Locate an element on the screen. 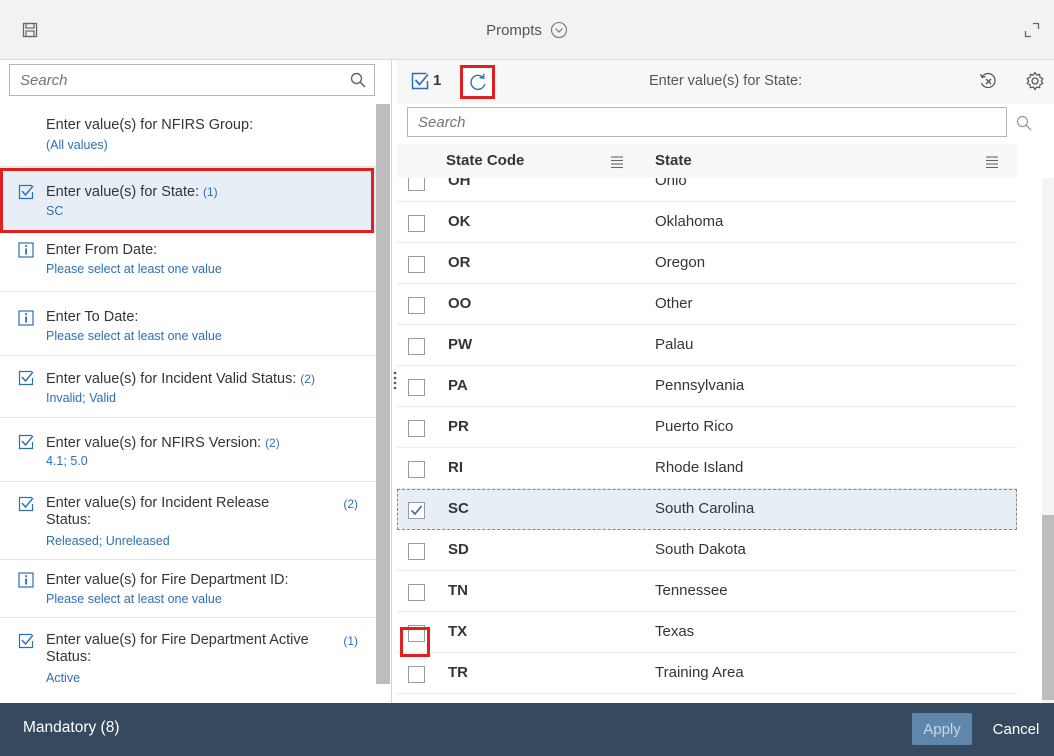 This screenshot has height=756, width=1054. state-code-cell: PA is located at coordinates (458, 385).